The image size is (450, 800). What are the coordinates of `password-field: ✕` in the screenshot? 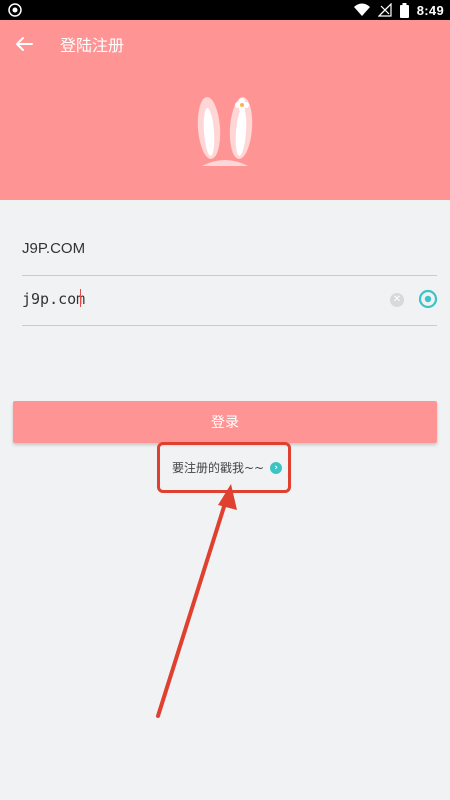 It's located at (230, 301).